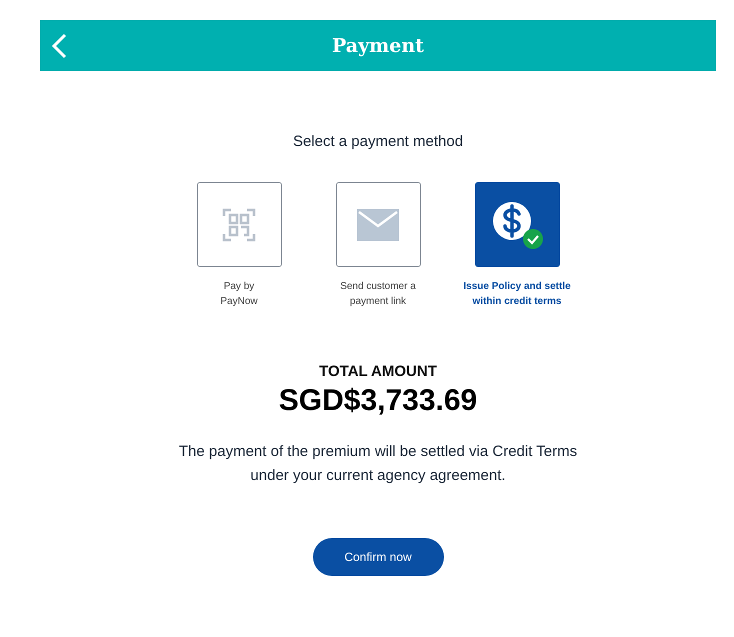 The height and width of the screenshot is (637, 734). What do you see at coordinates (239, 294) in the screenshot?
I see `option-label: Pay by PayNow` at bounding box center [239, 294].